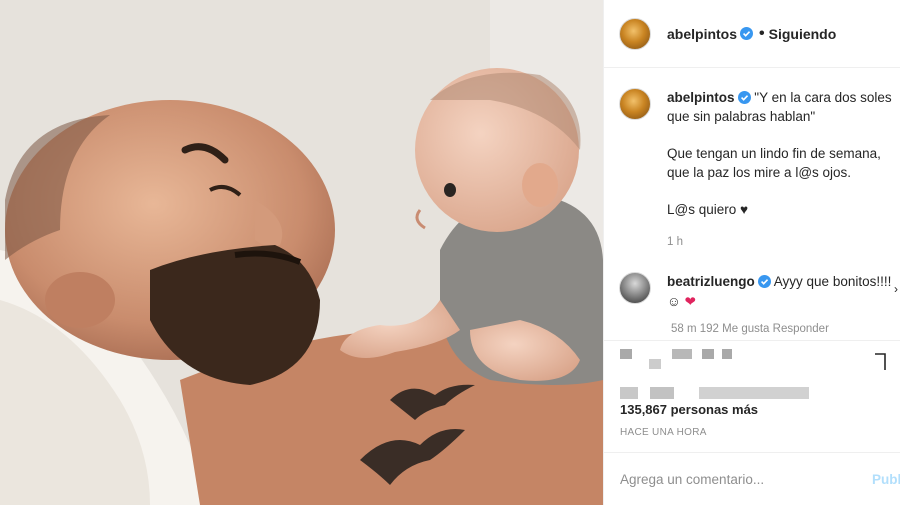  I want to click on comment-username: beatrizluengo, so click(711, 281).